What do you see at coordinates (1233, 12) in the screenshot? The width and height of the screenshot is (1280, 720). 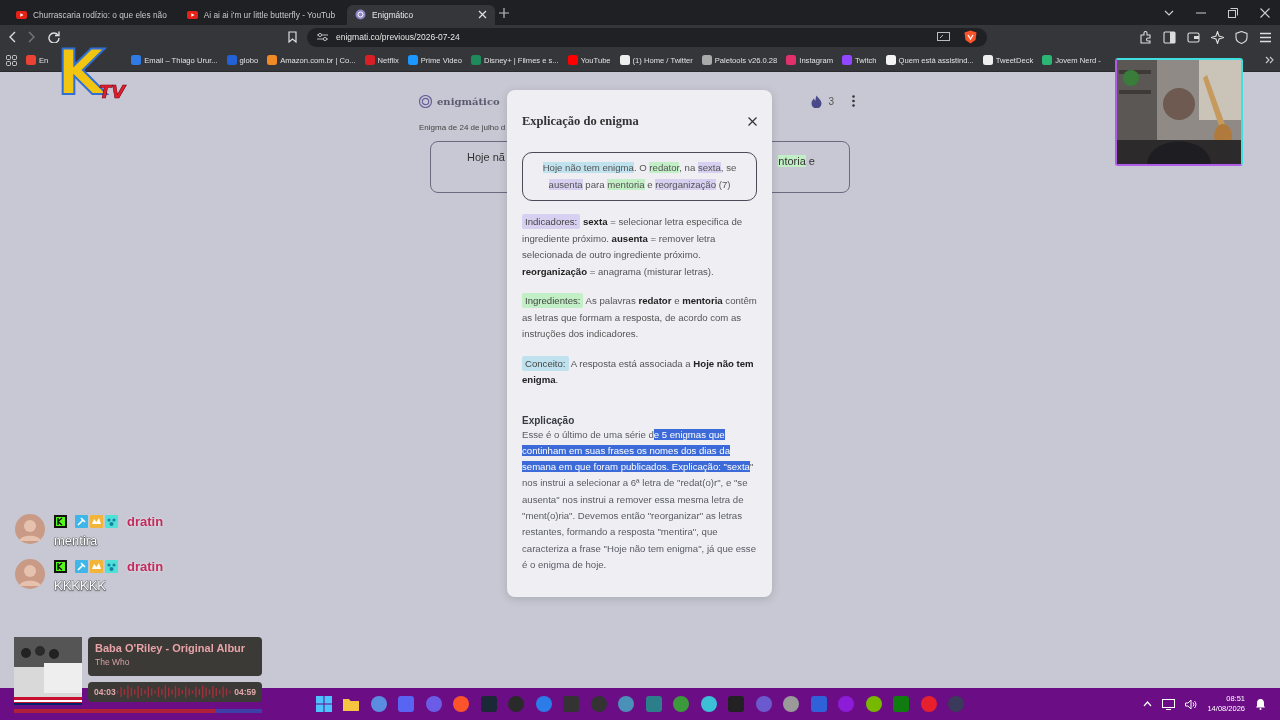 I see `restore-icon` at bounding box center [1233, 12].